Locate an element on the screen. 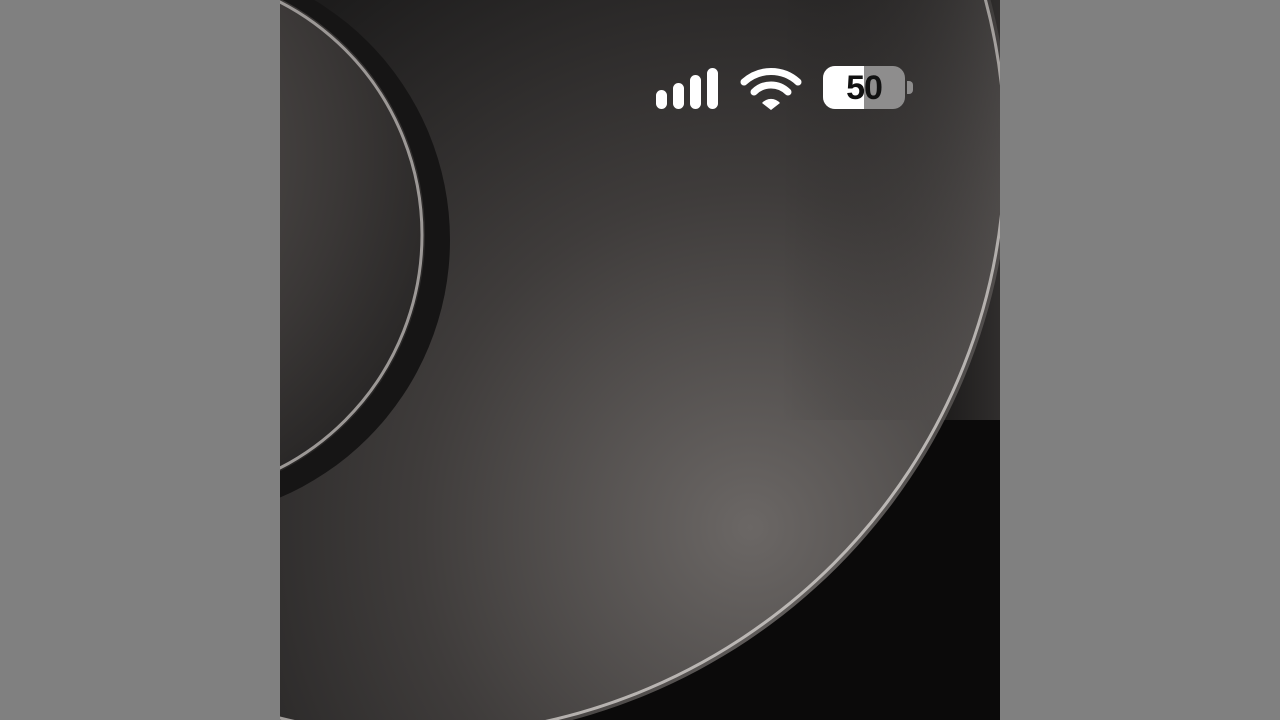 This screenshot has width=1280, height=720. cellular-signal-icon is located at coordinates (687, 88).